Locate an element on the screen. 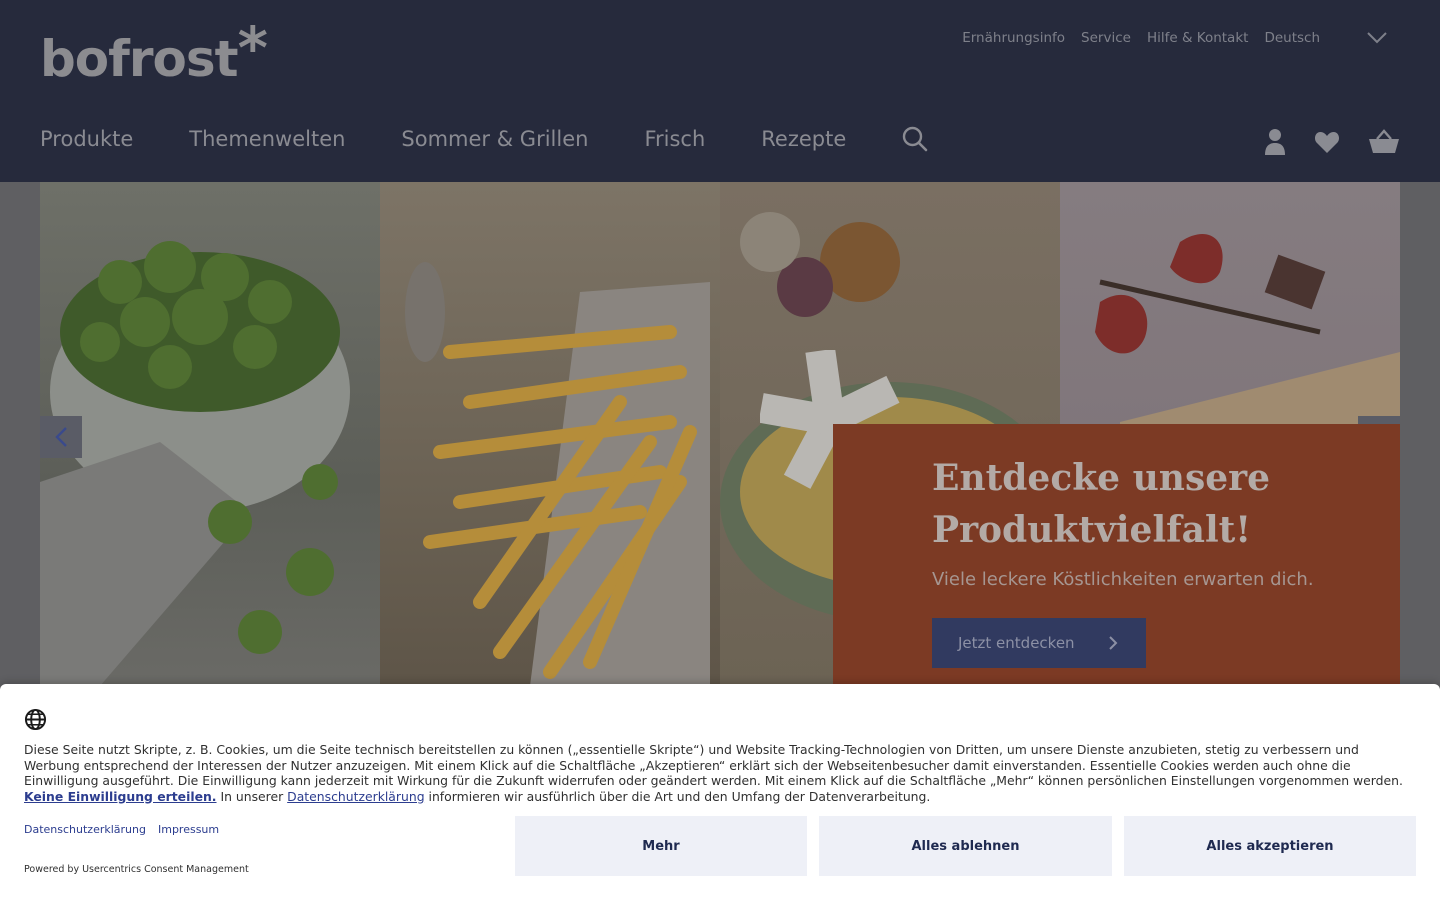 Image resolution: width=1440 pixels, height=900 pixels. topnav-hilfe-kontakt: Hilfe & Kontakt is located at coordinates (1198, 38).